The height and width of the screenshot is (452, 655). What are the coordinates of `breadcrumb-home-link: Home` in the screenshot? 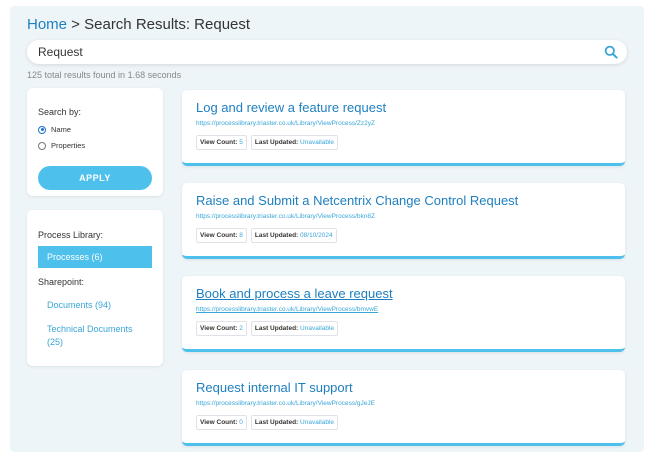 It's located at (47, 24).